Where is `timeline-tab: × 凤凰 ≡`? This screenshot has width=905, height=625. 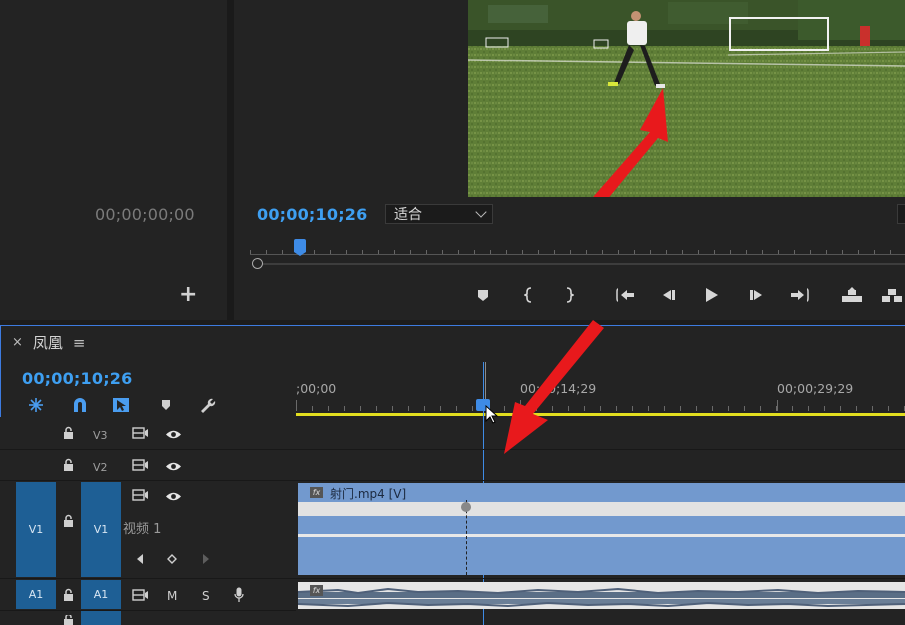
timeline-tab: × 凤凰 ≡ is located at coordinates (49, 342).